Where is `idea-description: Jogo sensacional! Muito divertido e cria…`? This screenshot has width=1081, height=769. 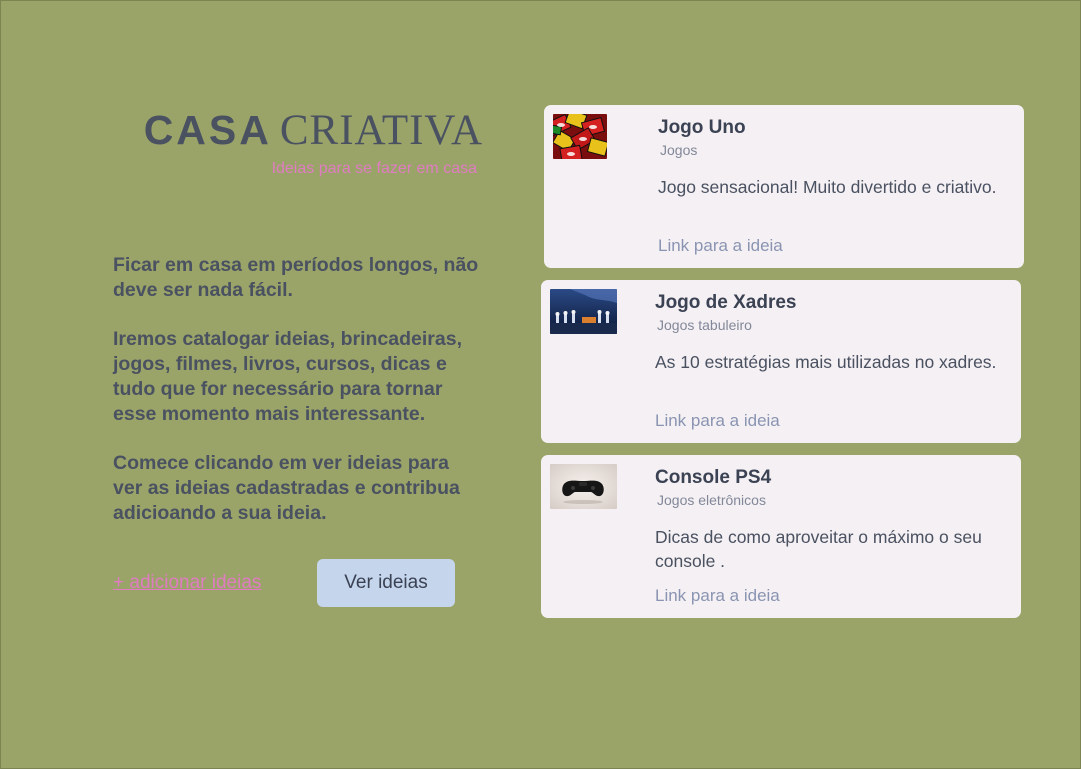 idea-description: Jogo sensacional! Muito divertido e cria… is located at coordinates (827, 187).